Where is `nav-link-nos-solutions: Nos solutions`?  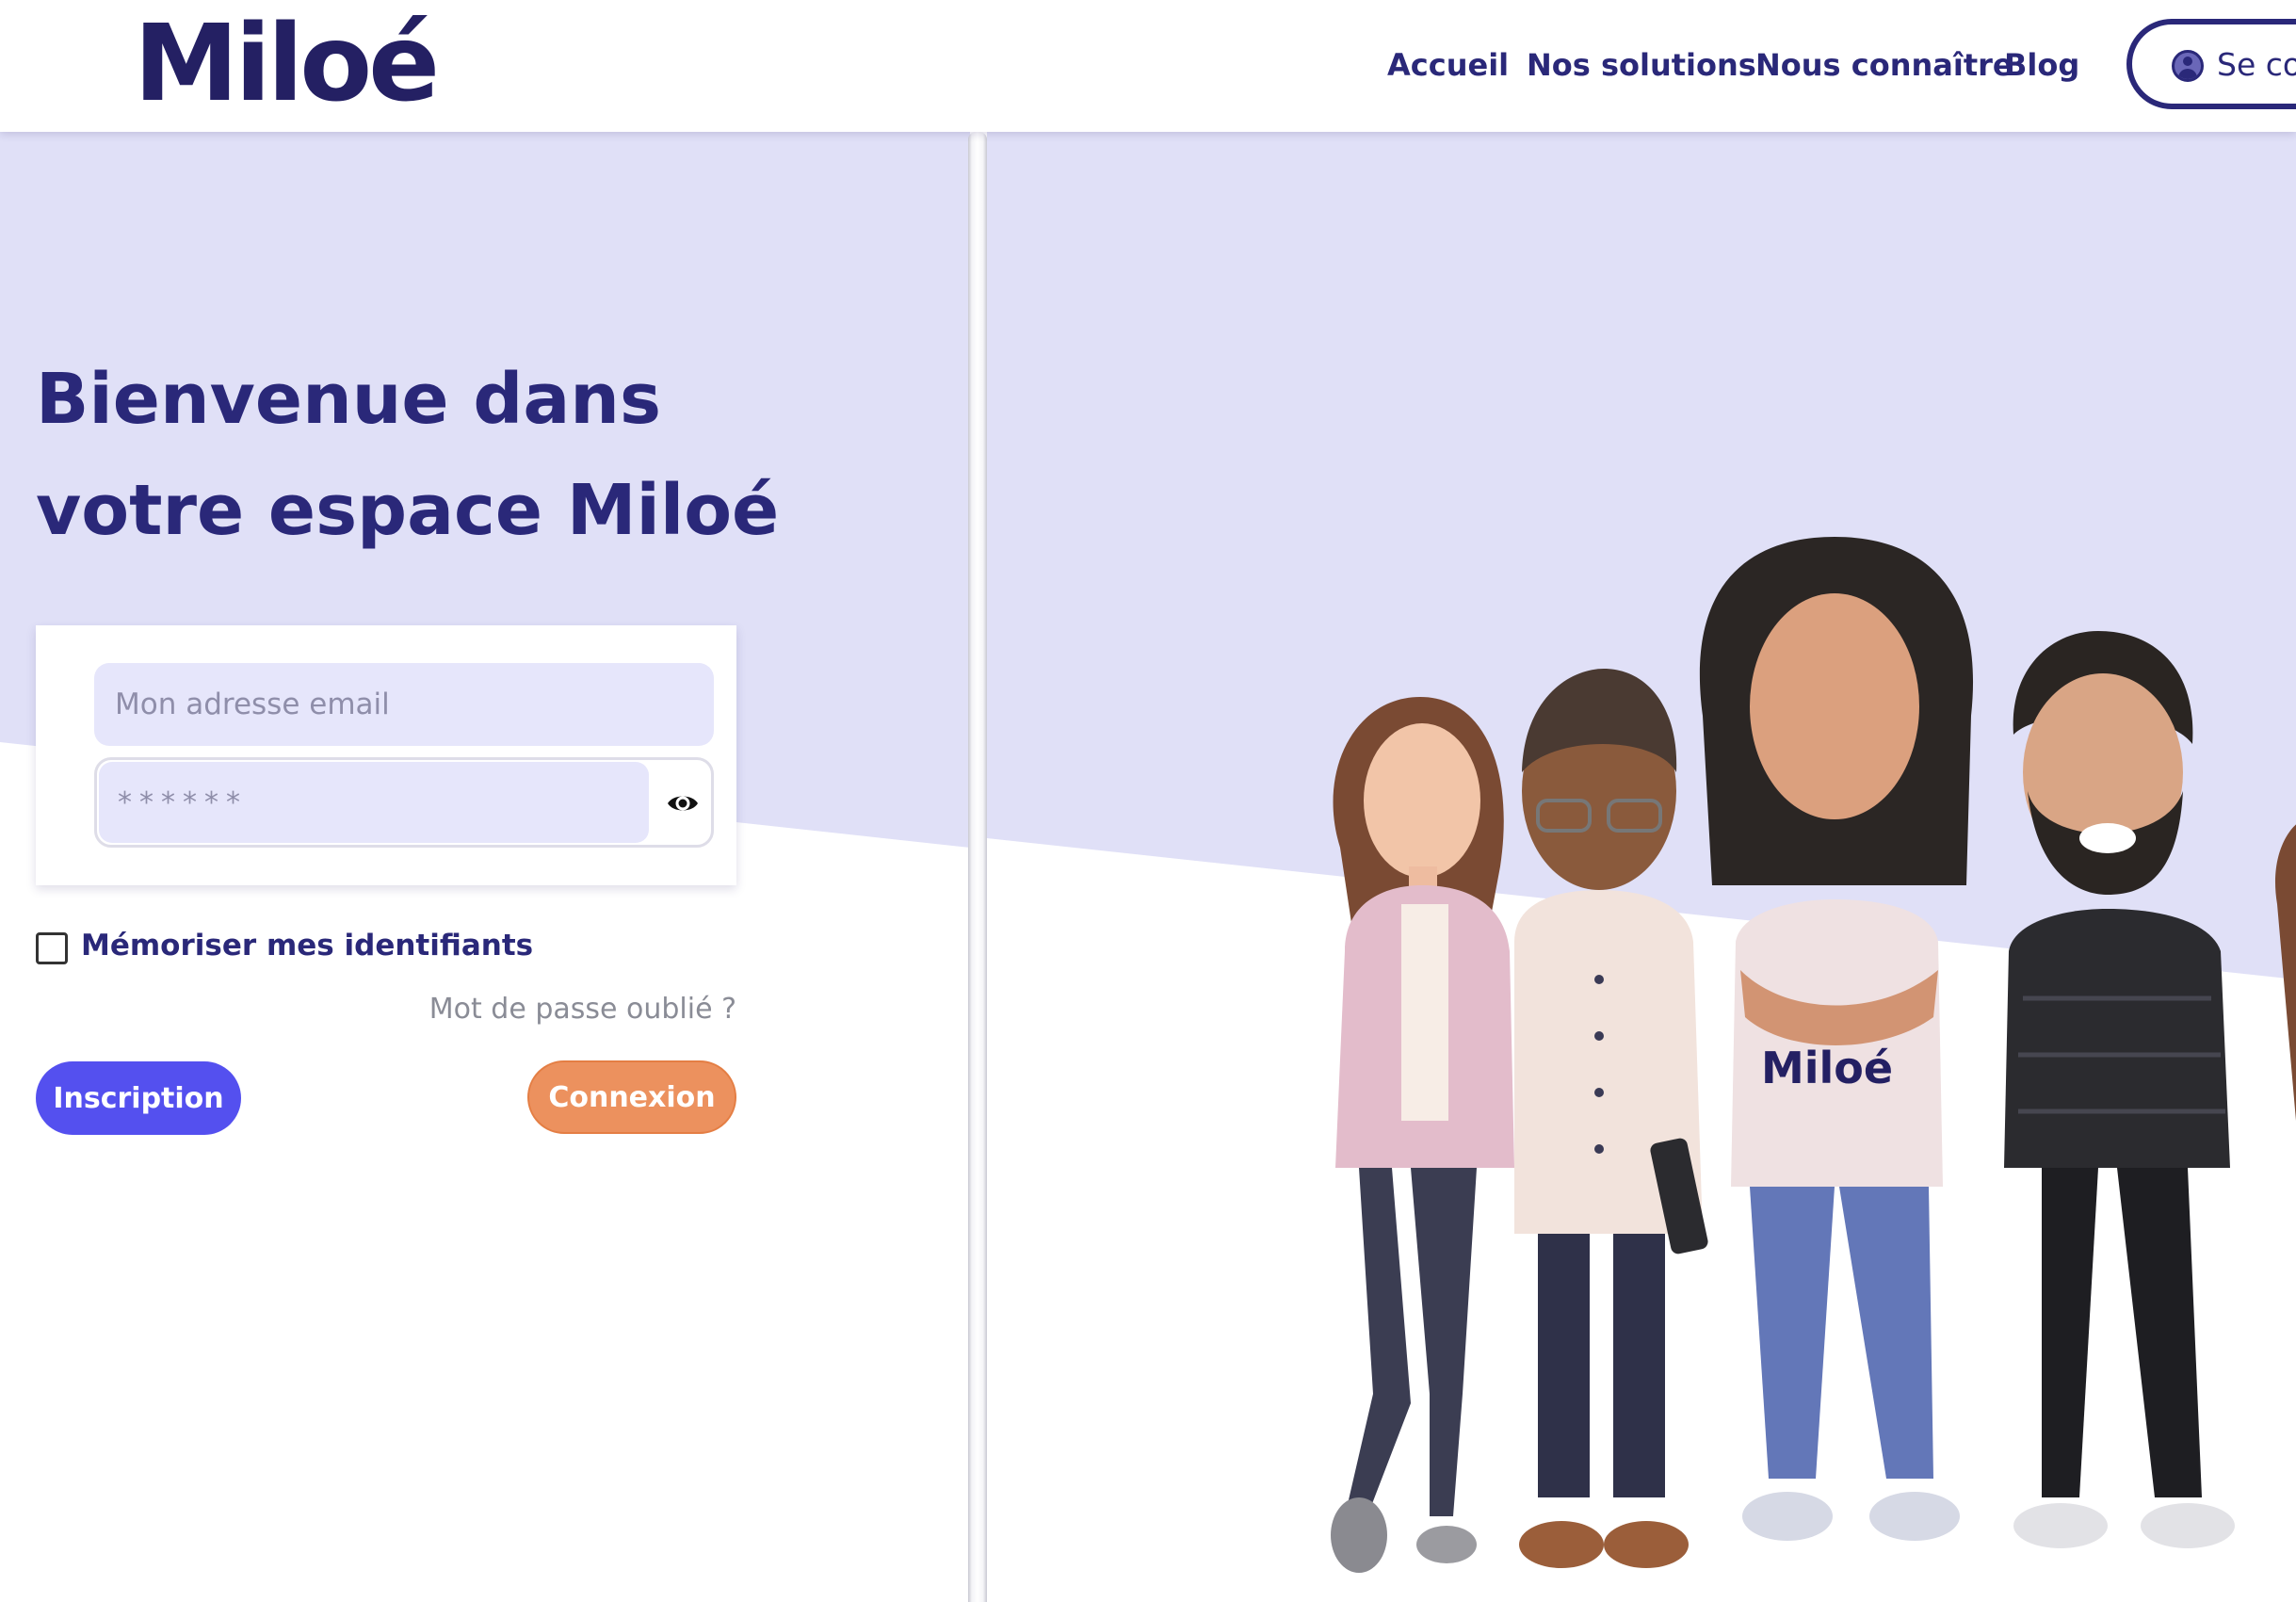
nav-link-nos-solutions: Nos solutions is located at coordinates (1641, 65).